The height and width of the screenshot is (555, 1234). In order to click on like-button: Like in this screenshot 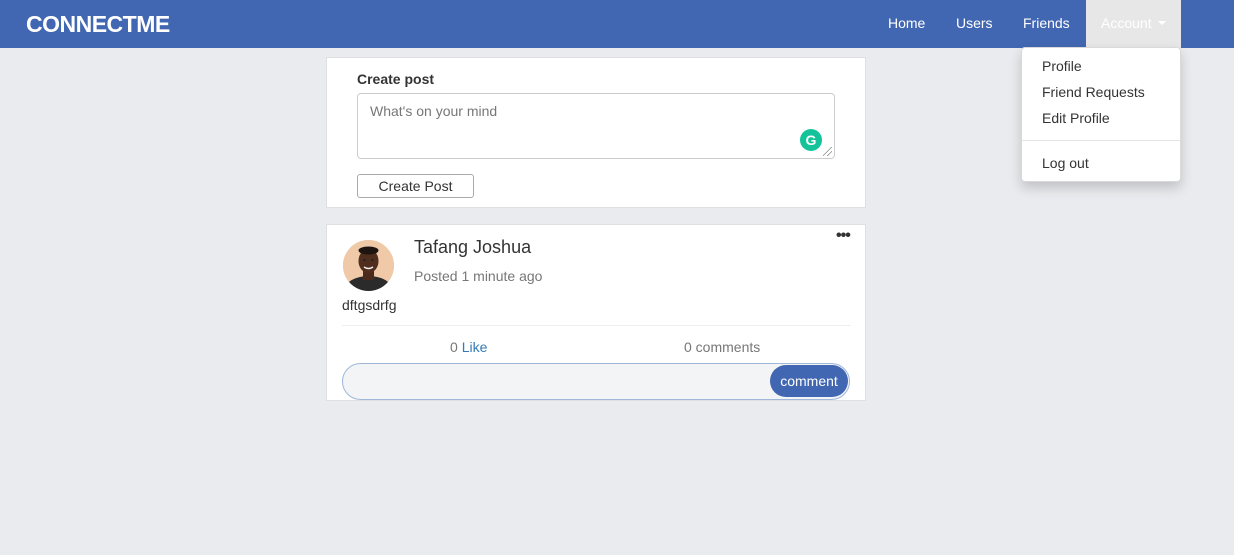, I will do `click(475, 347)`.